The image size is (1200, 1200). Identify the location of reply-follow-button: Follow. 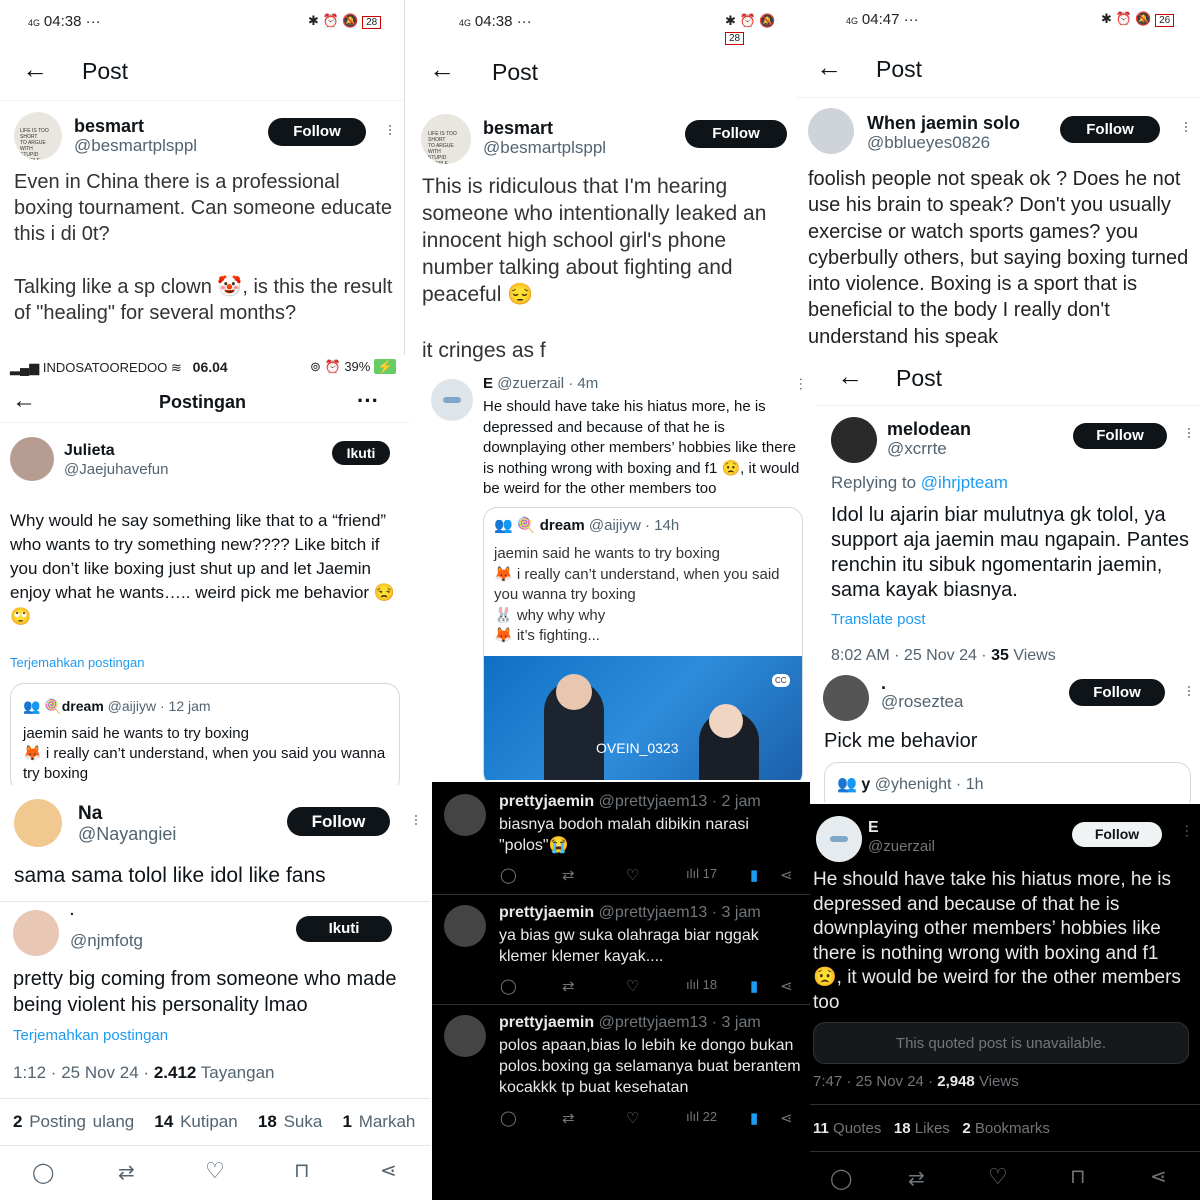
(1117, 692).